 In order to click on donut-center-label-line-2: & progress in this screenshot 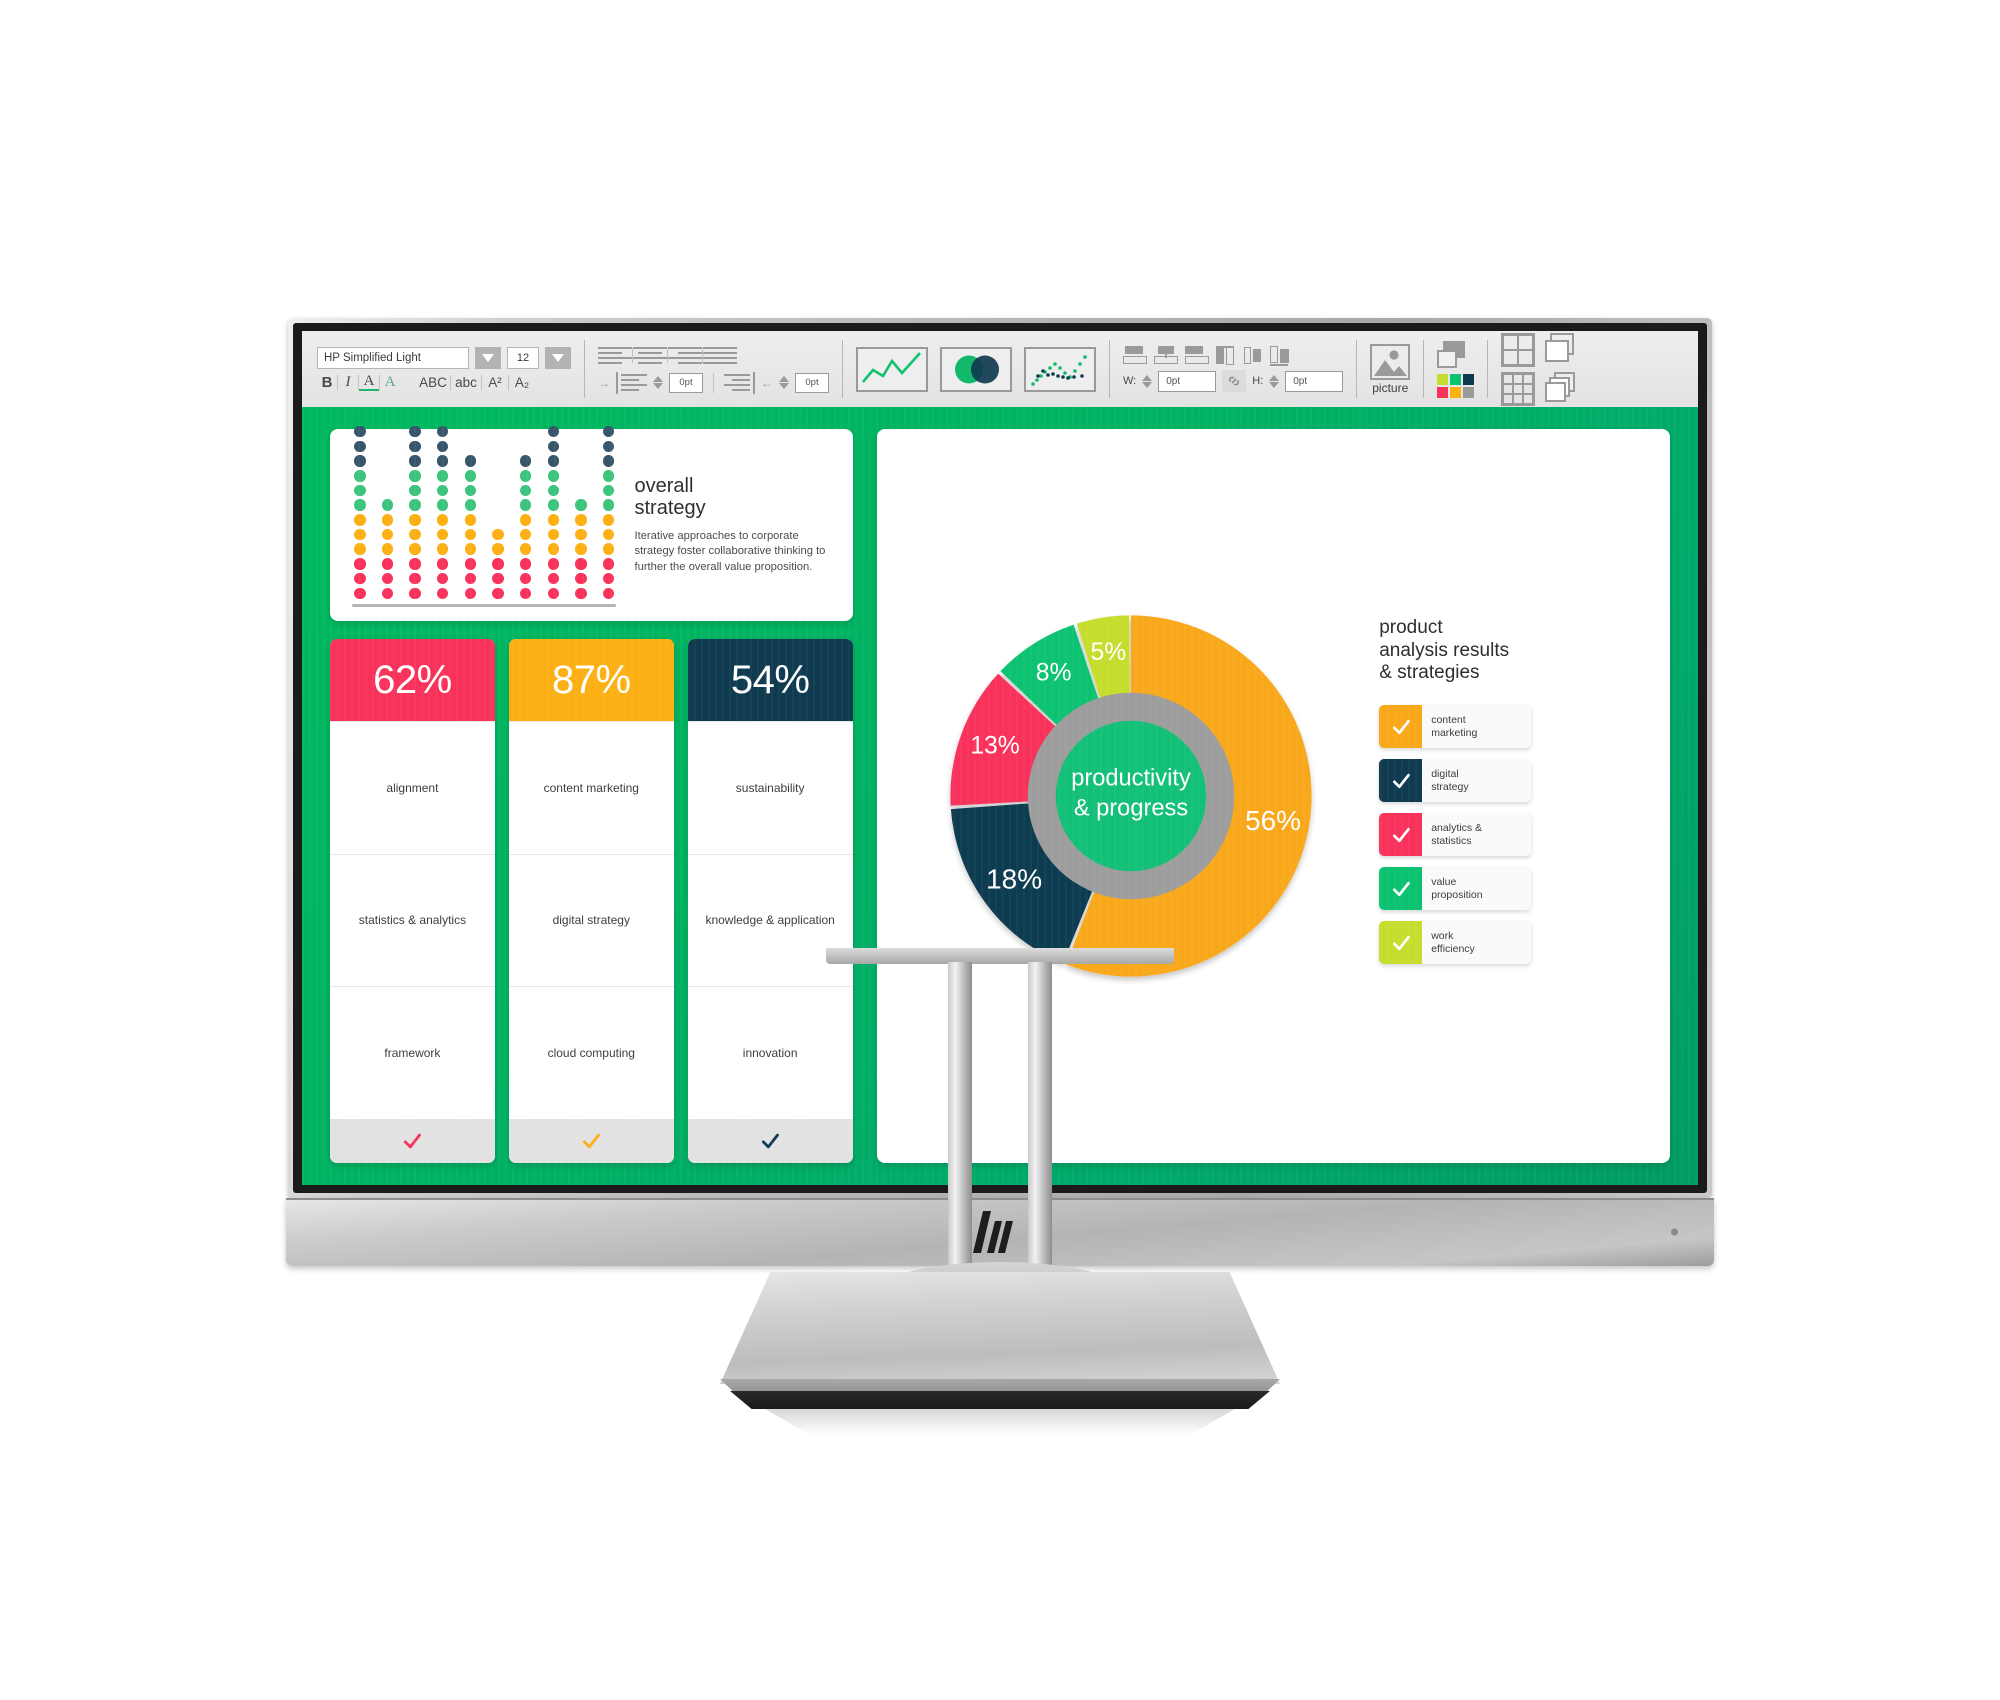, I will do `click(1131, 808)`.